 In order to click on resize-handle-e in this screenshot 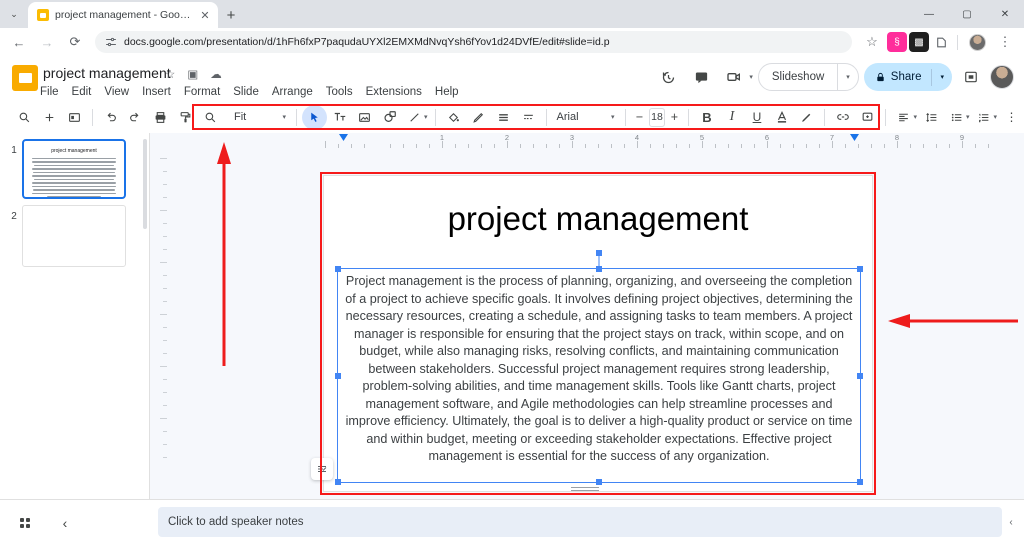, I will do `click(860, 375)`.